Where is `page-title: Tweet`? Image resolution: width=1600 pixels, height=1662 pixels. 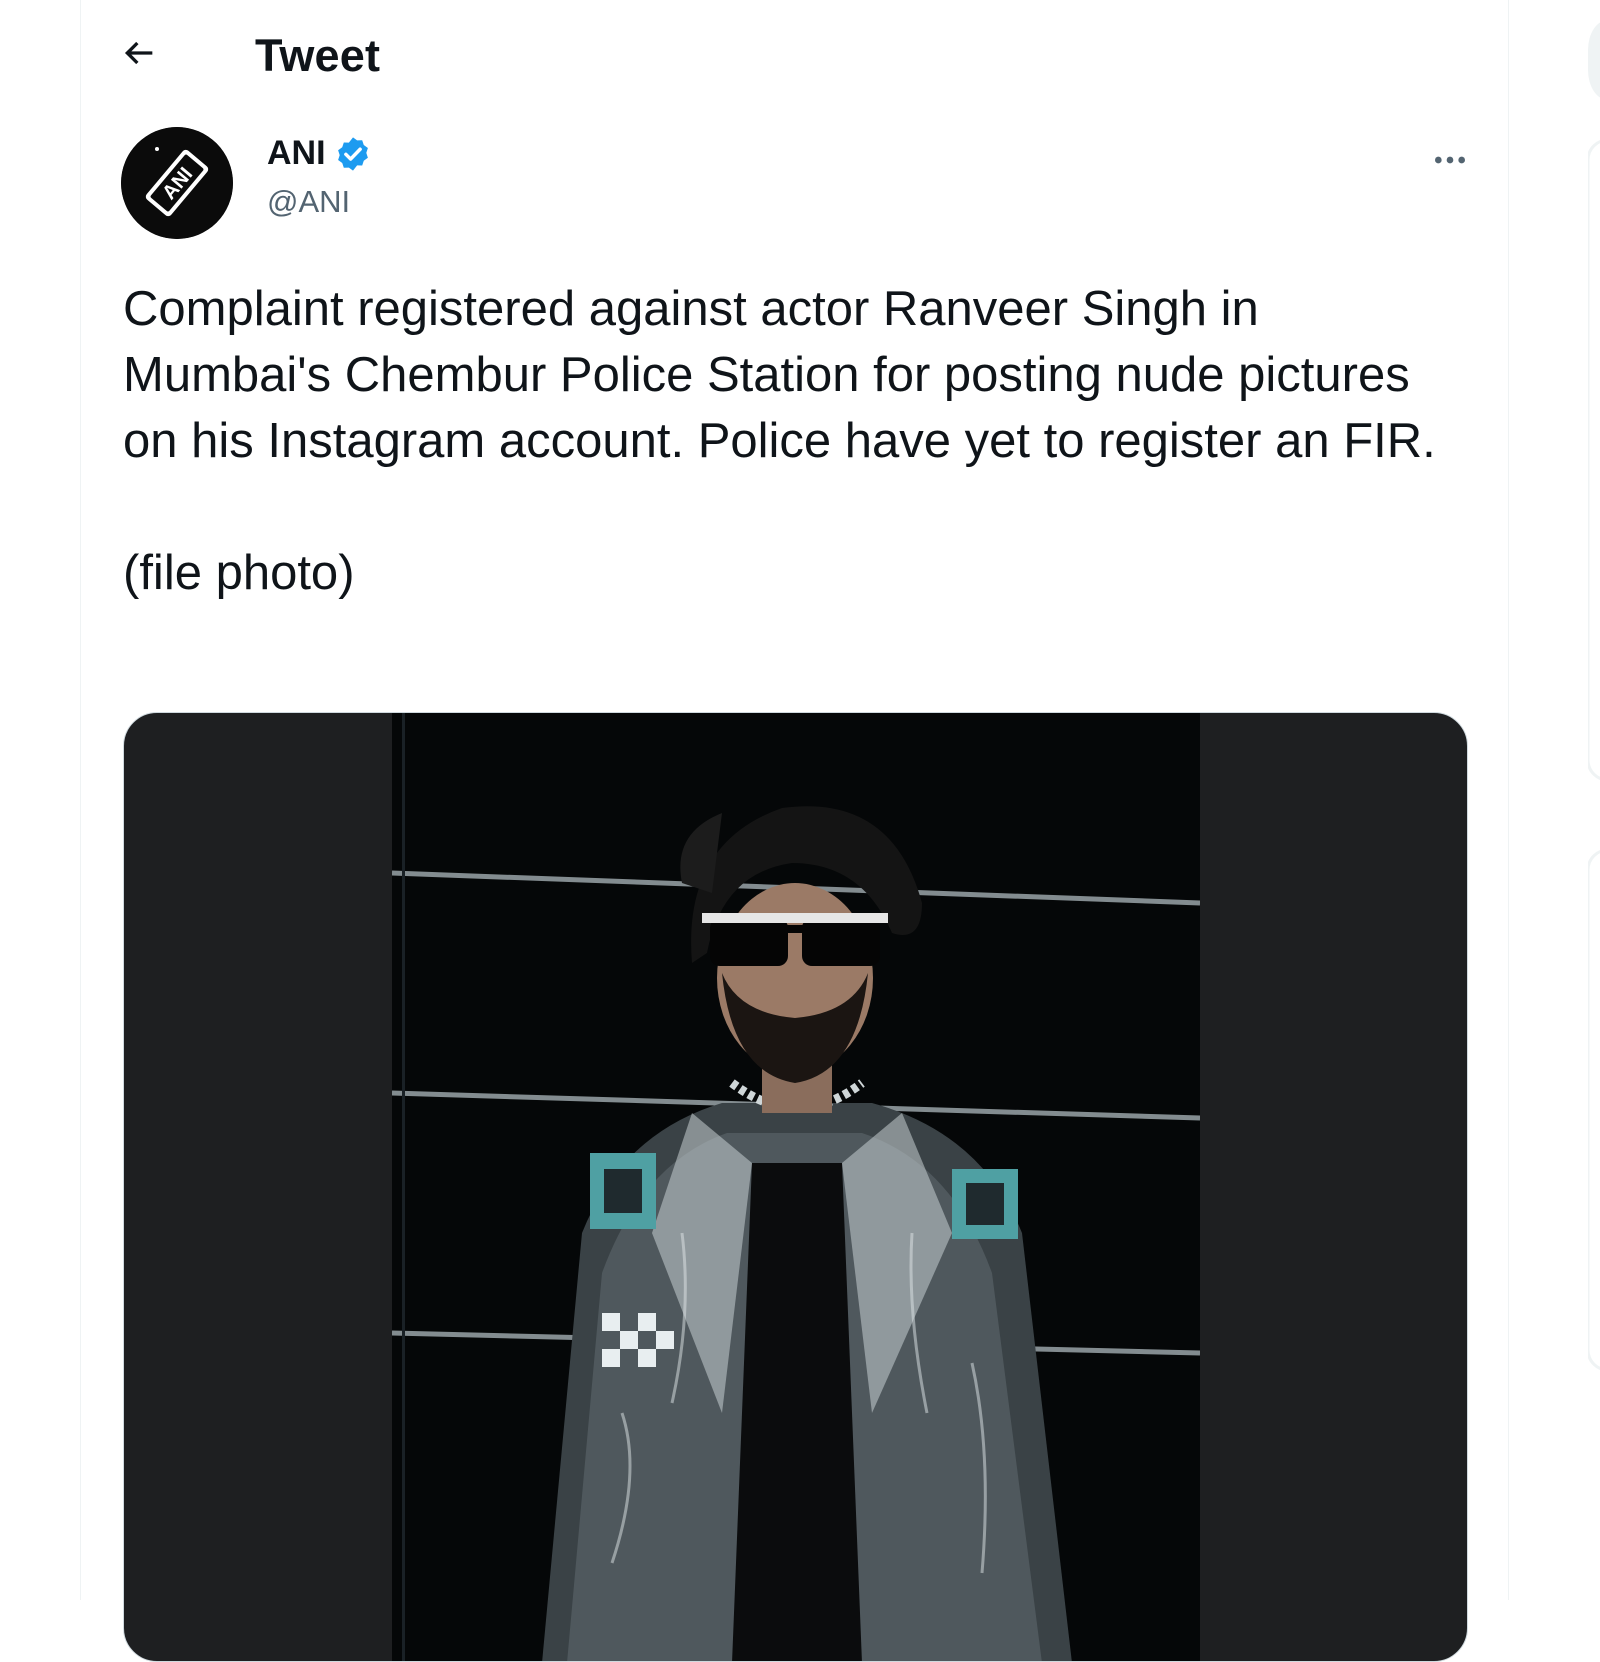 page-title: Tweet is located at coordinates (318, 55).